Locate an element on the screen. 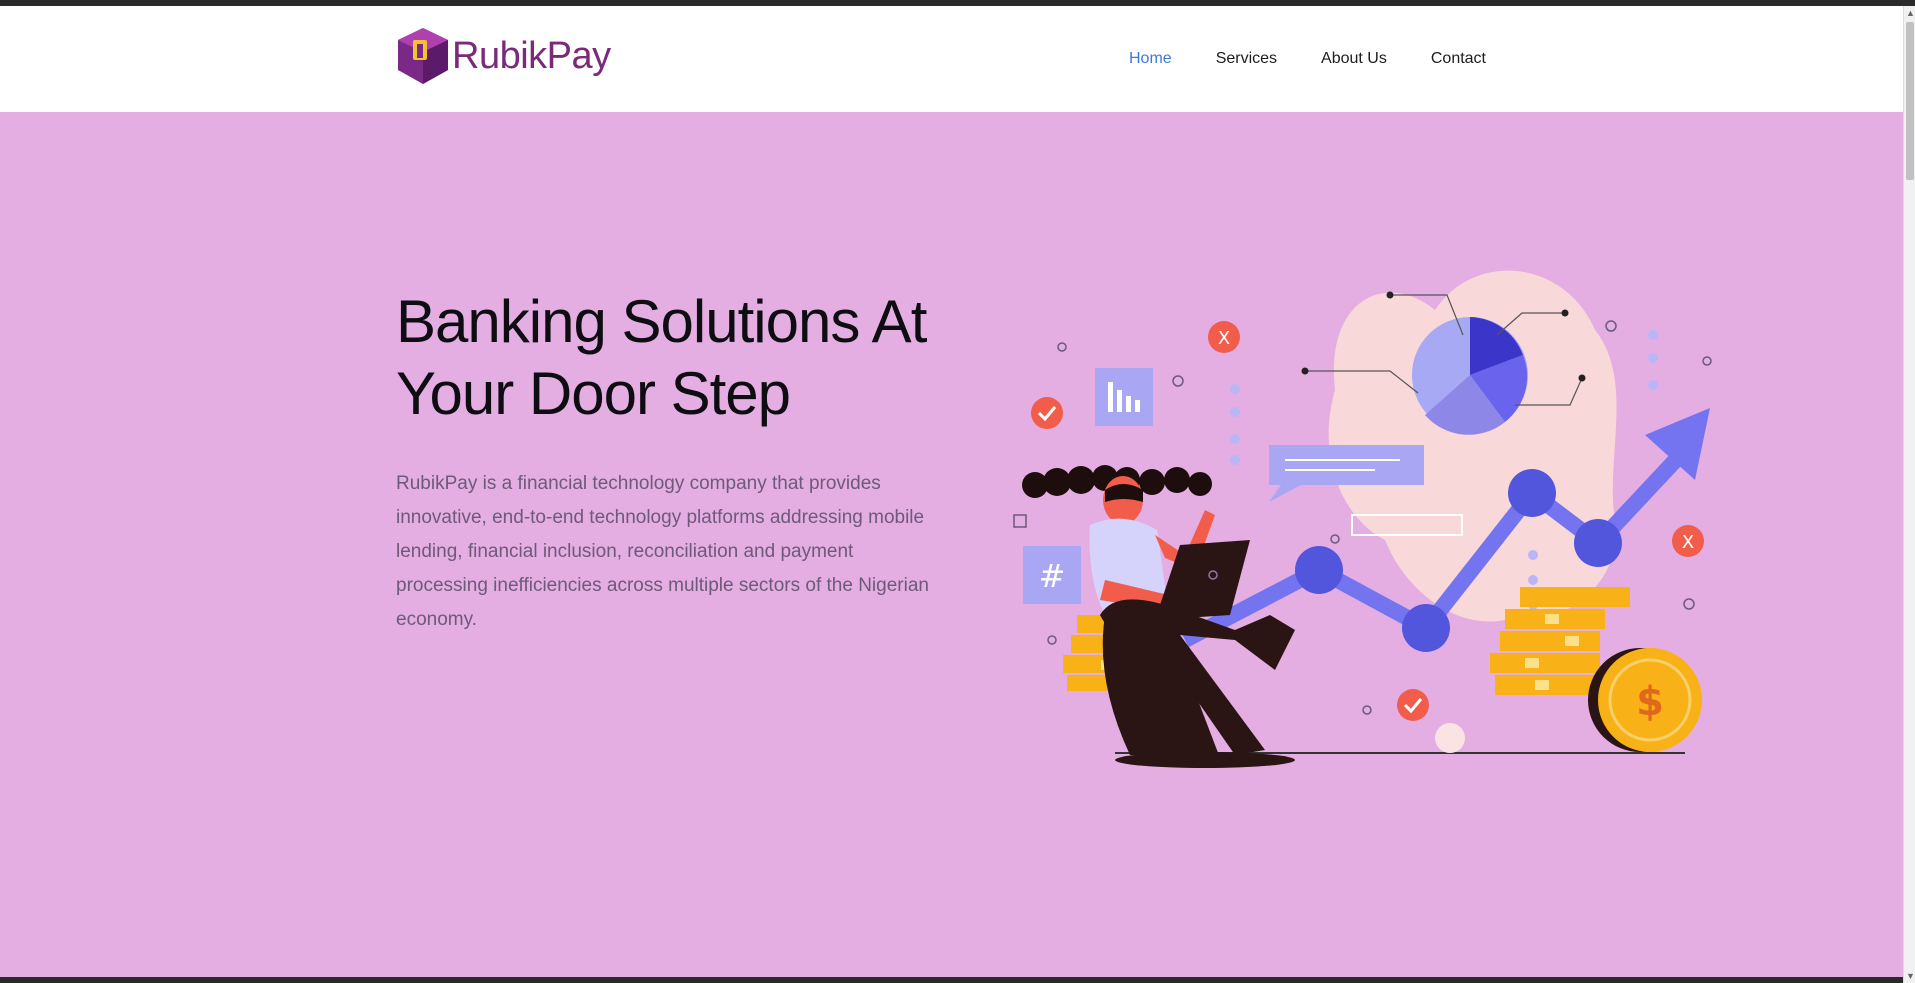 The height and width of the screenshot is (983, 1915). dollar-coin-icon: $ is located at coordinates (1645, 700).